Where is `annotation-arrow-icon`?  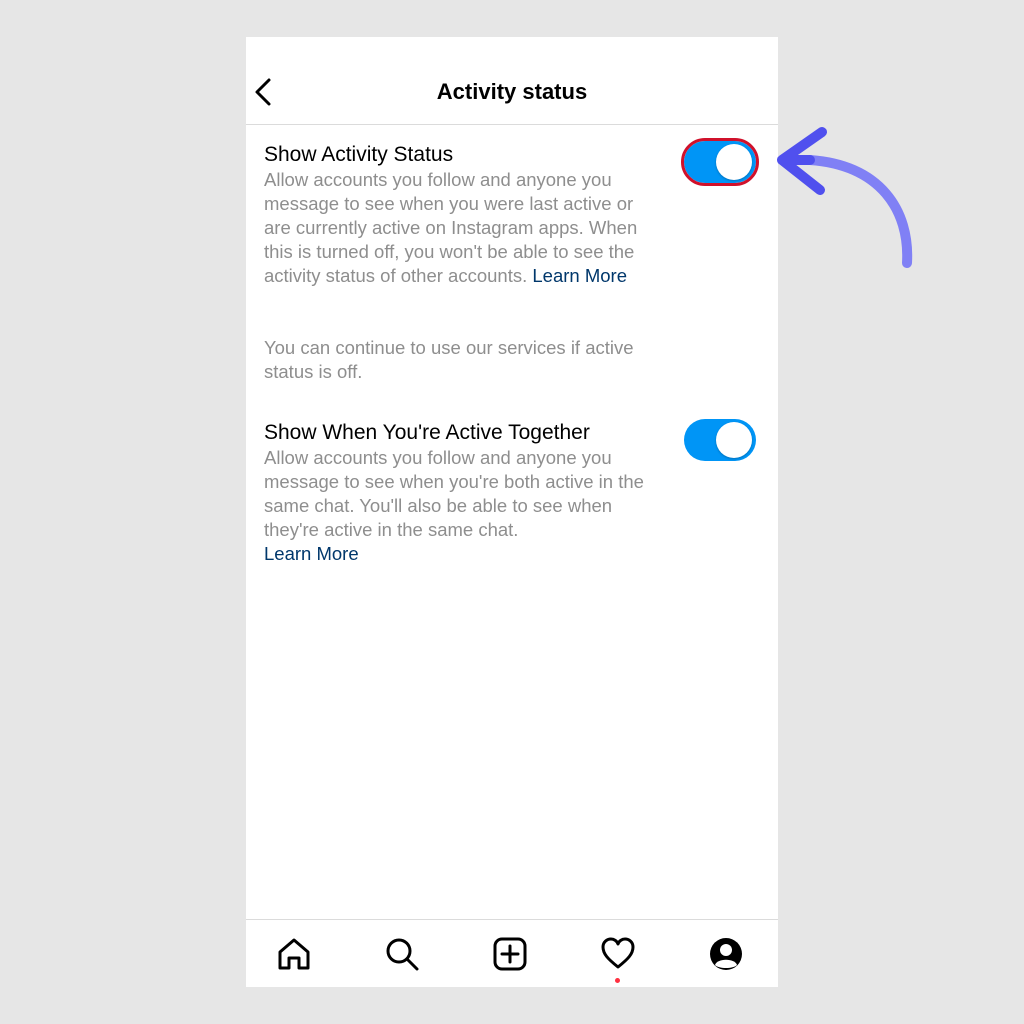 annotation-arrow-icon is located at coordinates (845, 197).